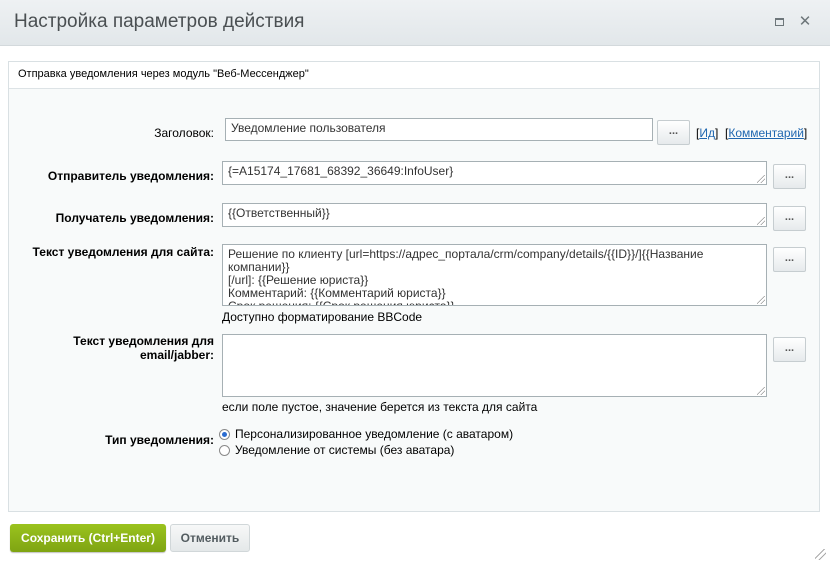 Image resolution: width=830 pixels, height=564 pixels. Describe the element at coordinates (494, 365) in the screenshot. I see `email-text-textarea` at that location.